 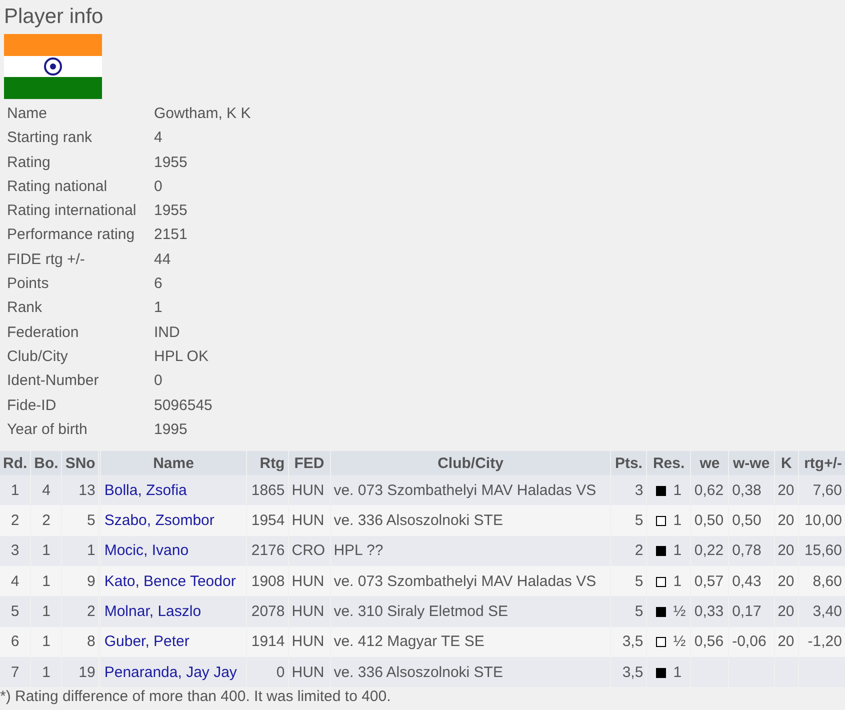 What do you see at coordinates (628, 463) in the screenshot?
I see `column-header: Pts.` at bounding box center [628, 463].